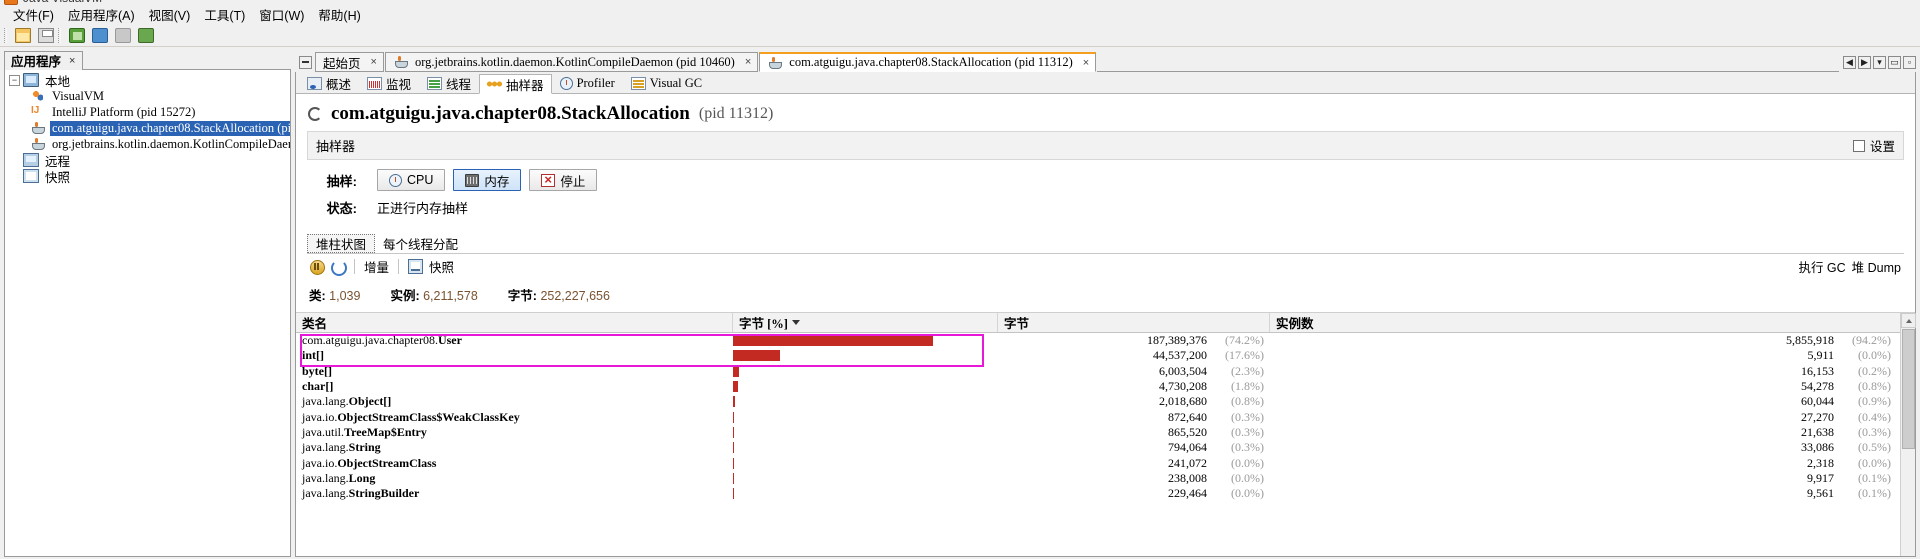 The image size is (1920, 559). I want to click on scroll-up-button, so click(1908, 320).